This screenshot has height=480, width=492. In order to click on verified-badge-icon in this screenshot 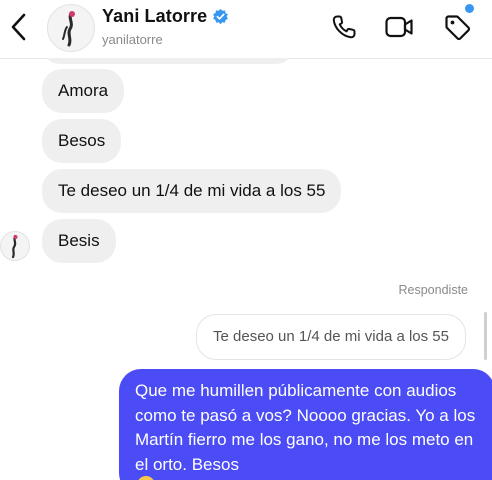, I will do `click(221, 16)`.